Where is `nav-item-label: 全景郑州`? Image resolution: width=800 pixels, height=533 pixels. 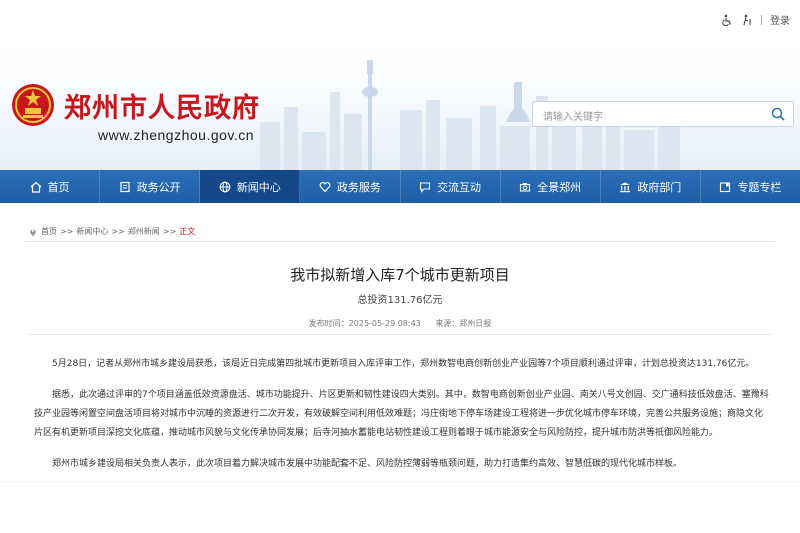 nav-item-label: 全景郑州 is located at coordinates (559, 187).